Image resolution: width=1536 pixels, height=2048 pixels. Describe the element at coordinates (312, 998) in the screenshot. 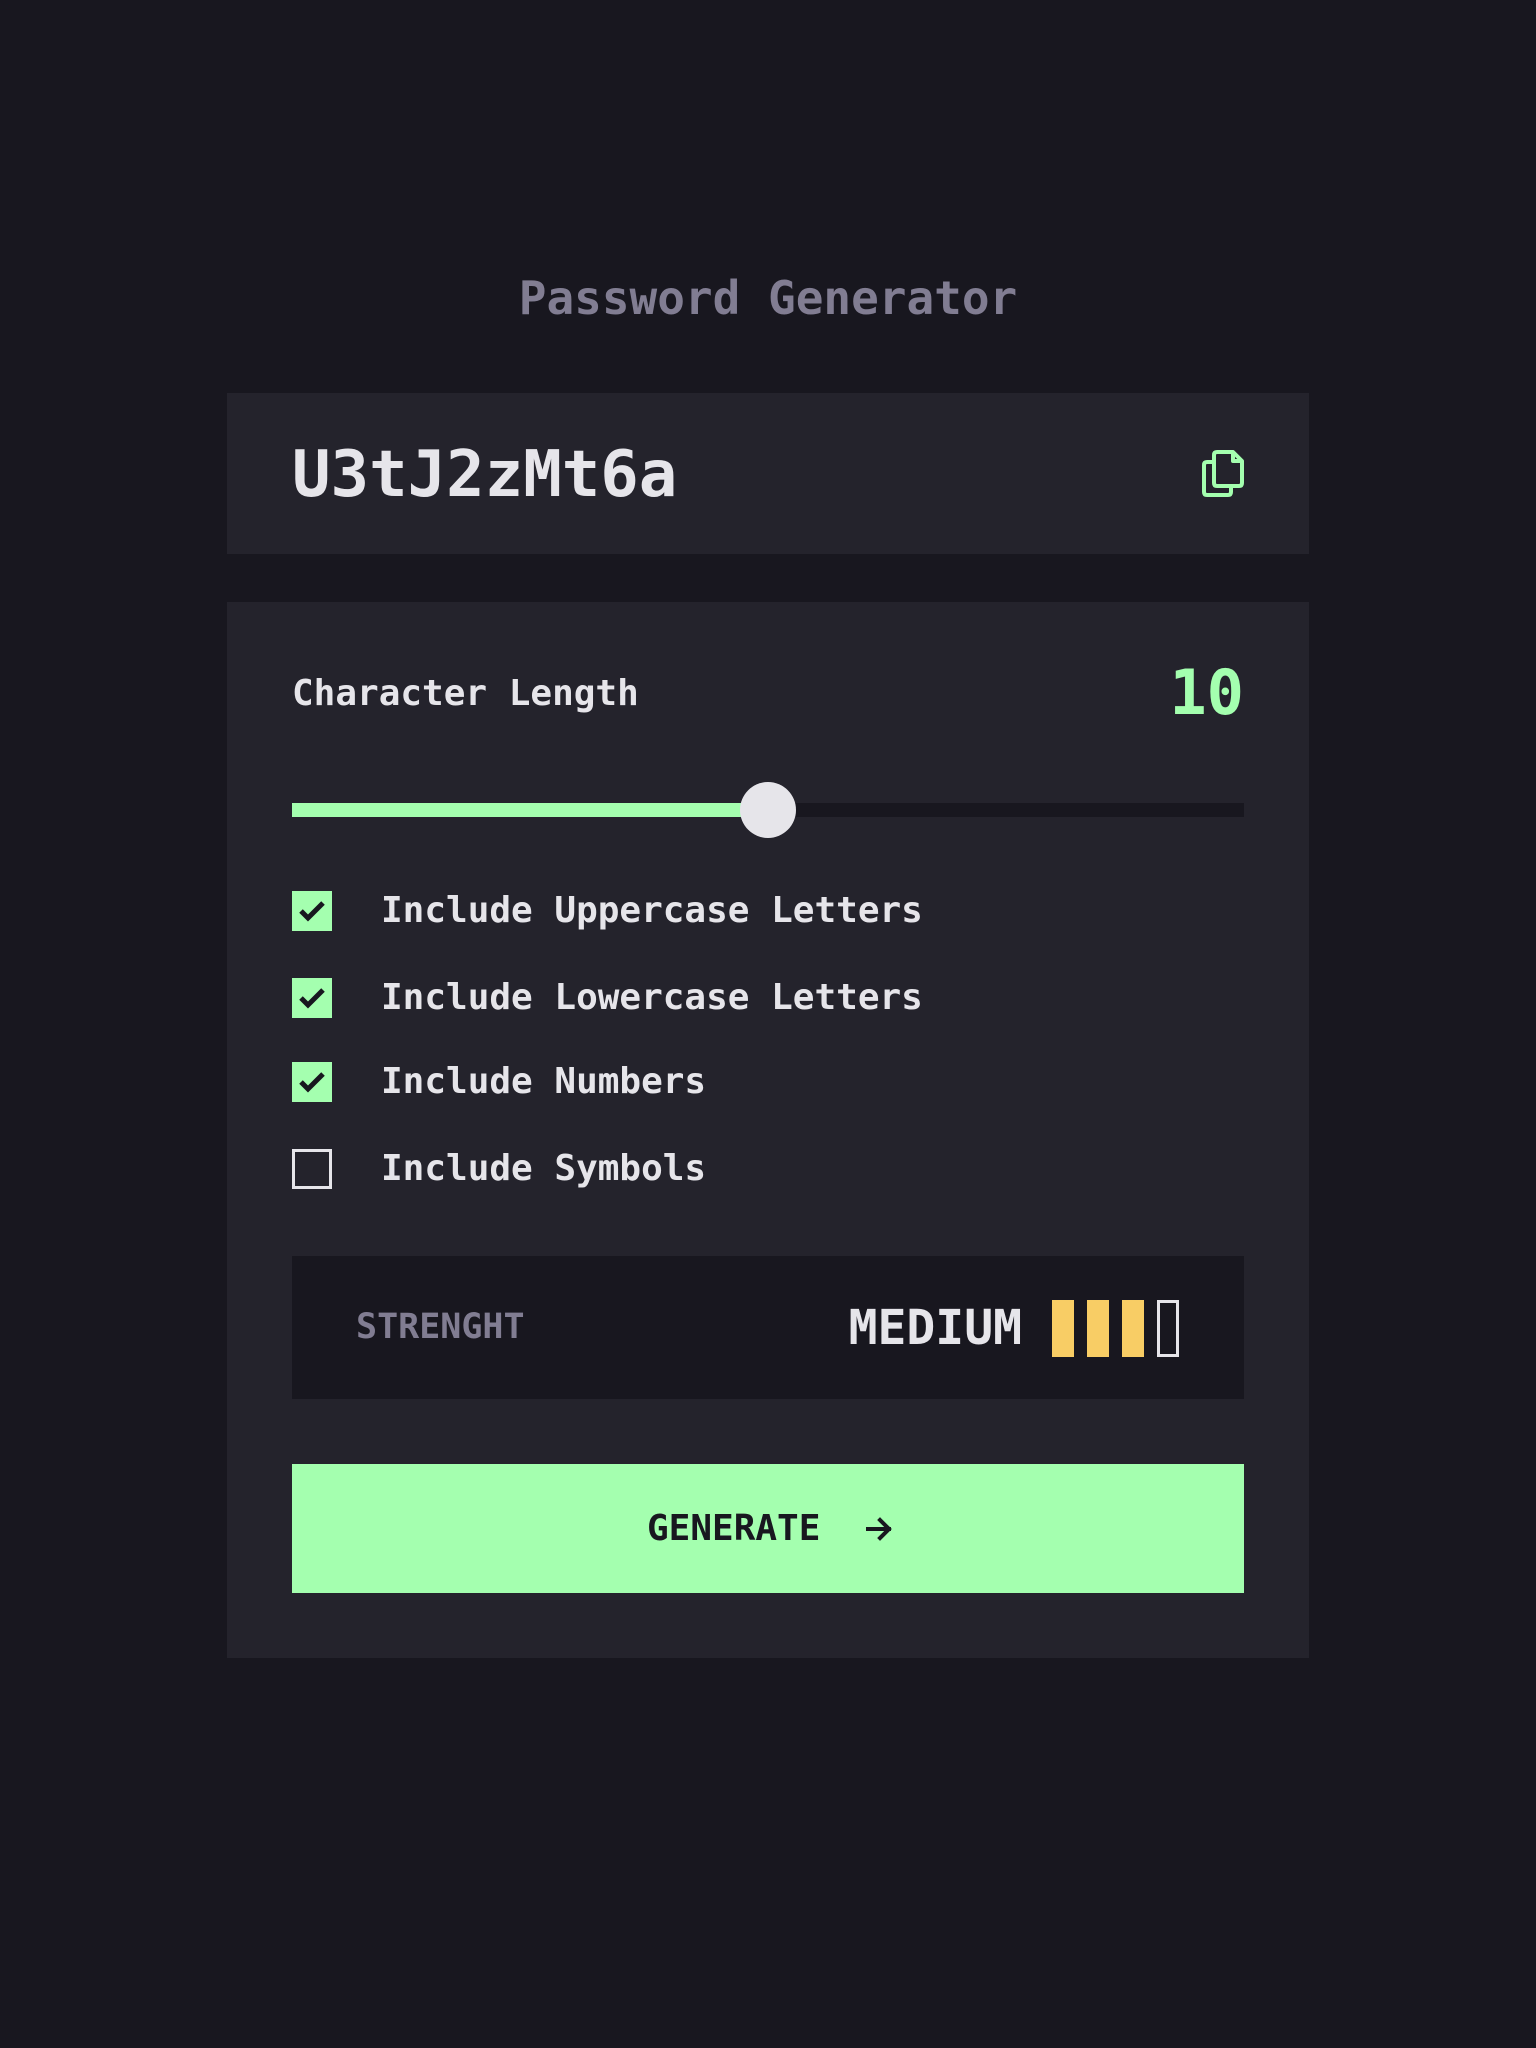

I see `lowercase-checkbox` at that location.